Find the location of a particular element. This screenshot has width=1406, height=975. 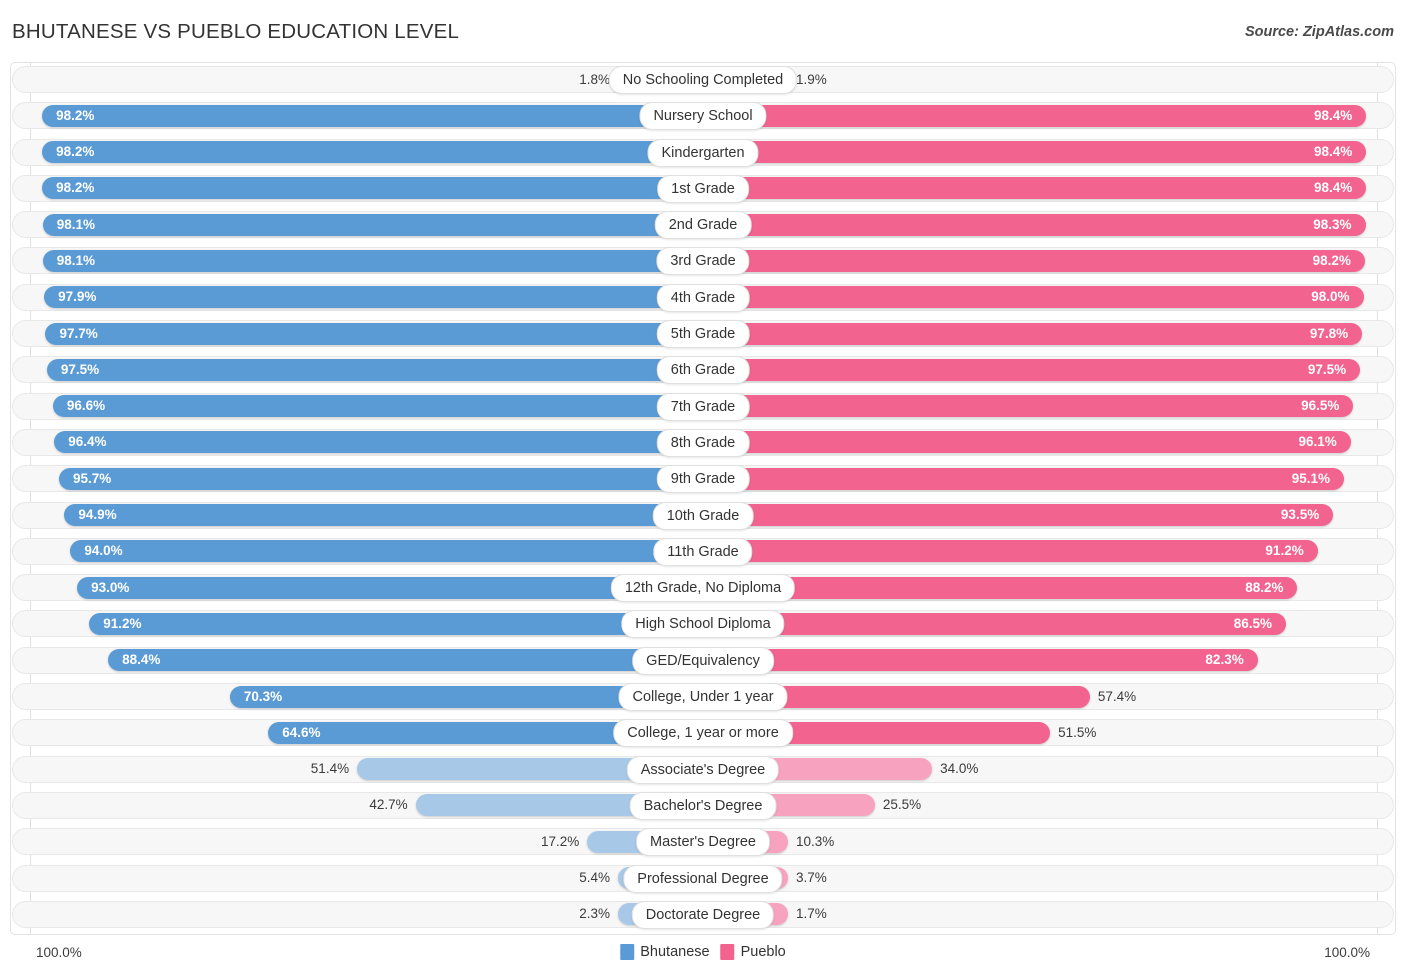

chart-legend: Bhutanese Pueblo is located at coordinates (703, 952).